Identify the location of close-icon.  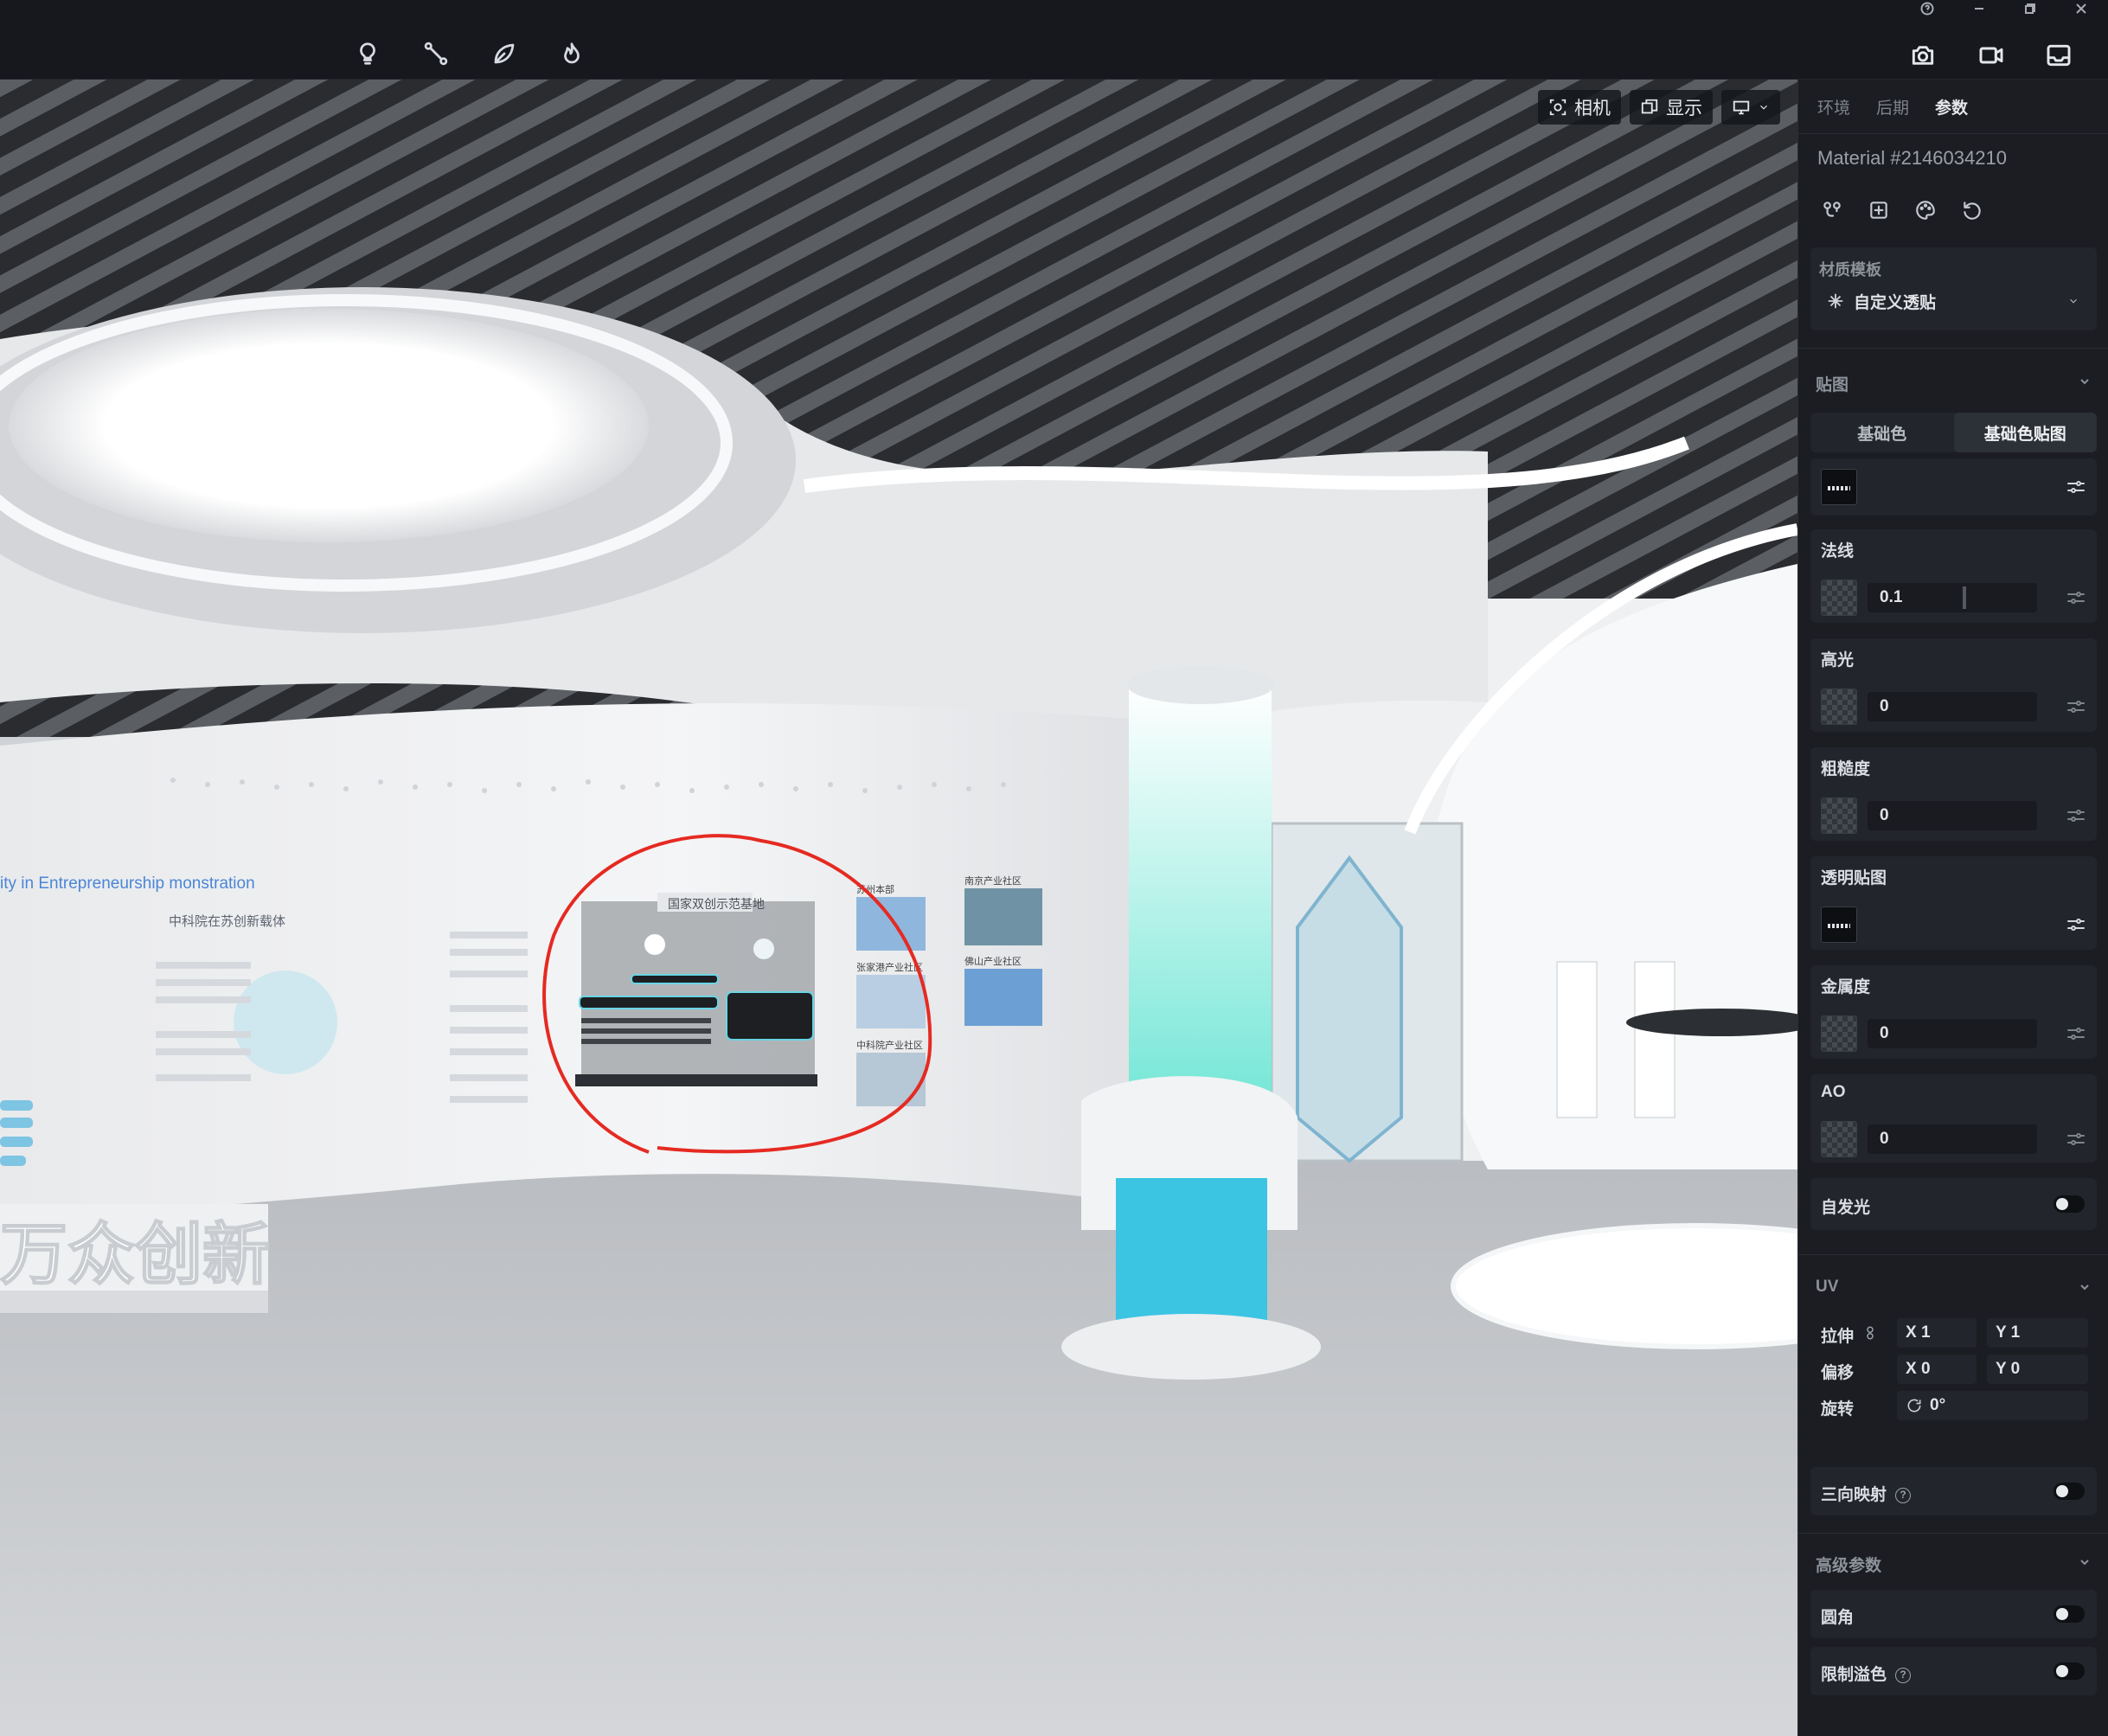
(2081, 8).